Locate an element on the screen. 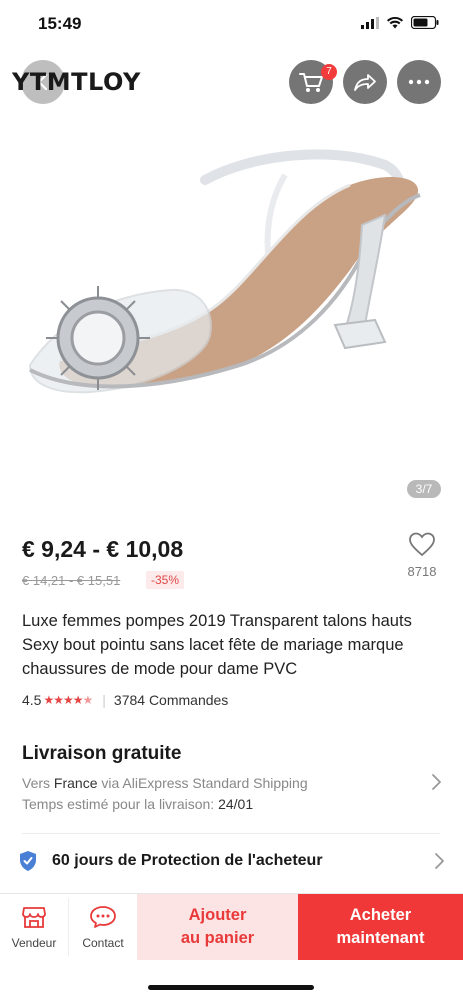 Image resolution: width=463 pixels, height=1000 pixels. rating-row: 4.5 ★★★★★ | 3784 Commandes is located at coordinates (125, 700).